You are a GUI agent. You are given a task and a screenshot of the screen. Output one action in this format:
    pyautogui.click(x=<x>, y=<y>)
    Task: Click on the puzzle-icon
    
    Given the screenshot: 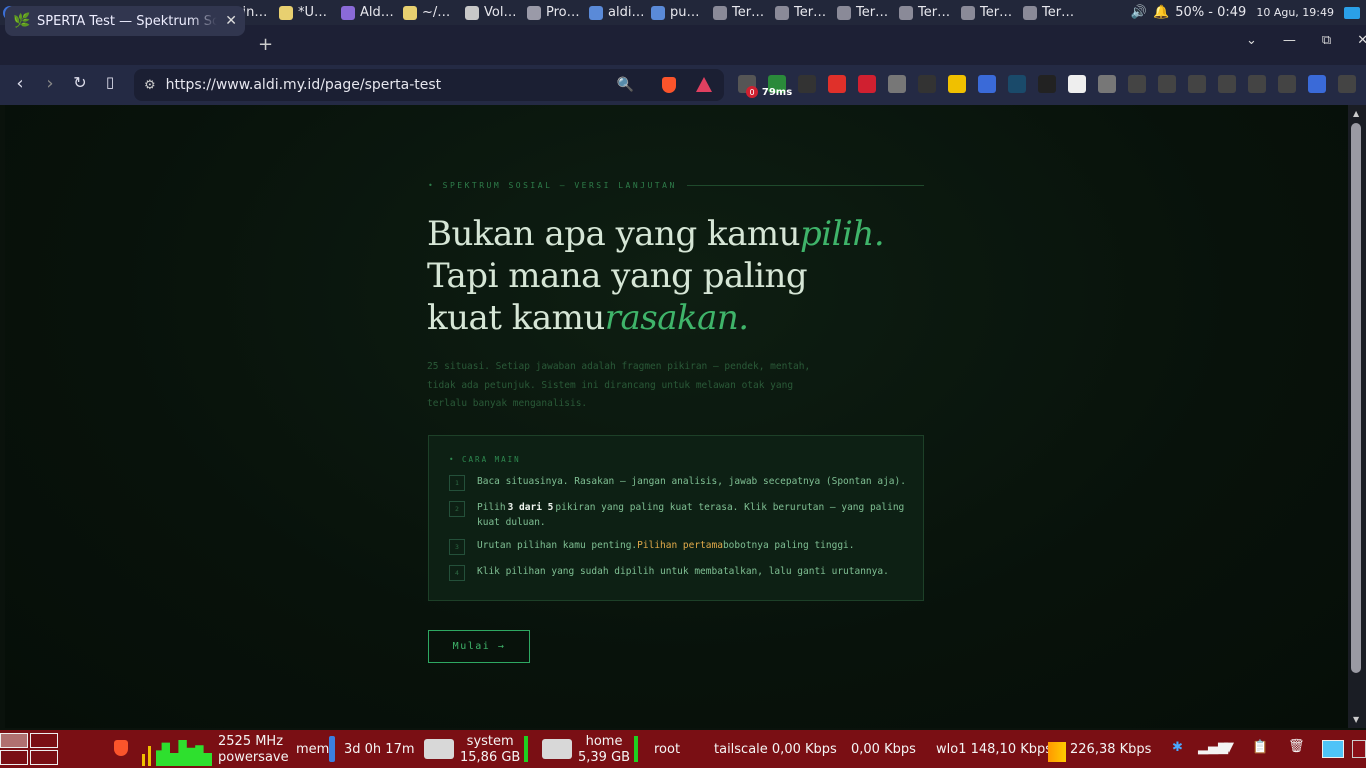 What is the action you would take?
    pyautogui.click(x=1137, y=84)
    